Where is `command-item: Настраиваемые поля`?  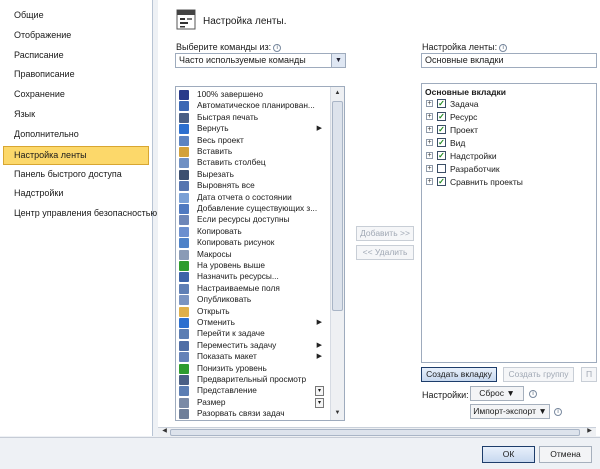
command-item: Настраиваемые поля is located at coordinates (252, 289).